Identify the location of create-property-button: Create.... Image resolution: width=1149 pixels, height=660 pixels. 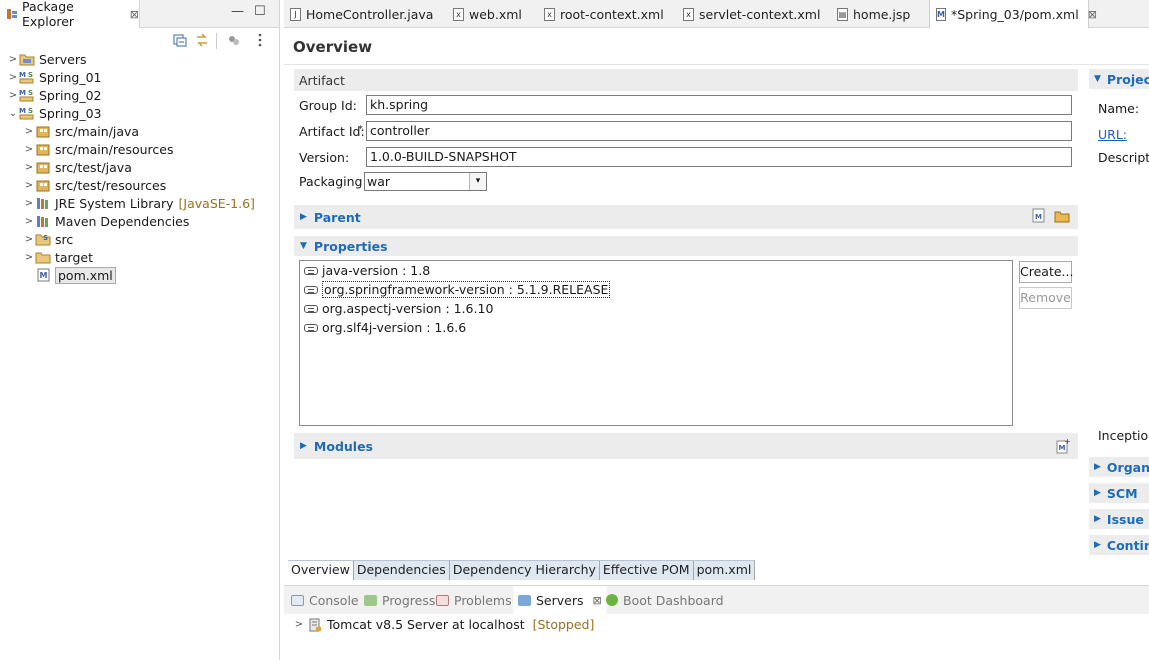
(1046, 272).